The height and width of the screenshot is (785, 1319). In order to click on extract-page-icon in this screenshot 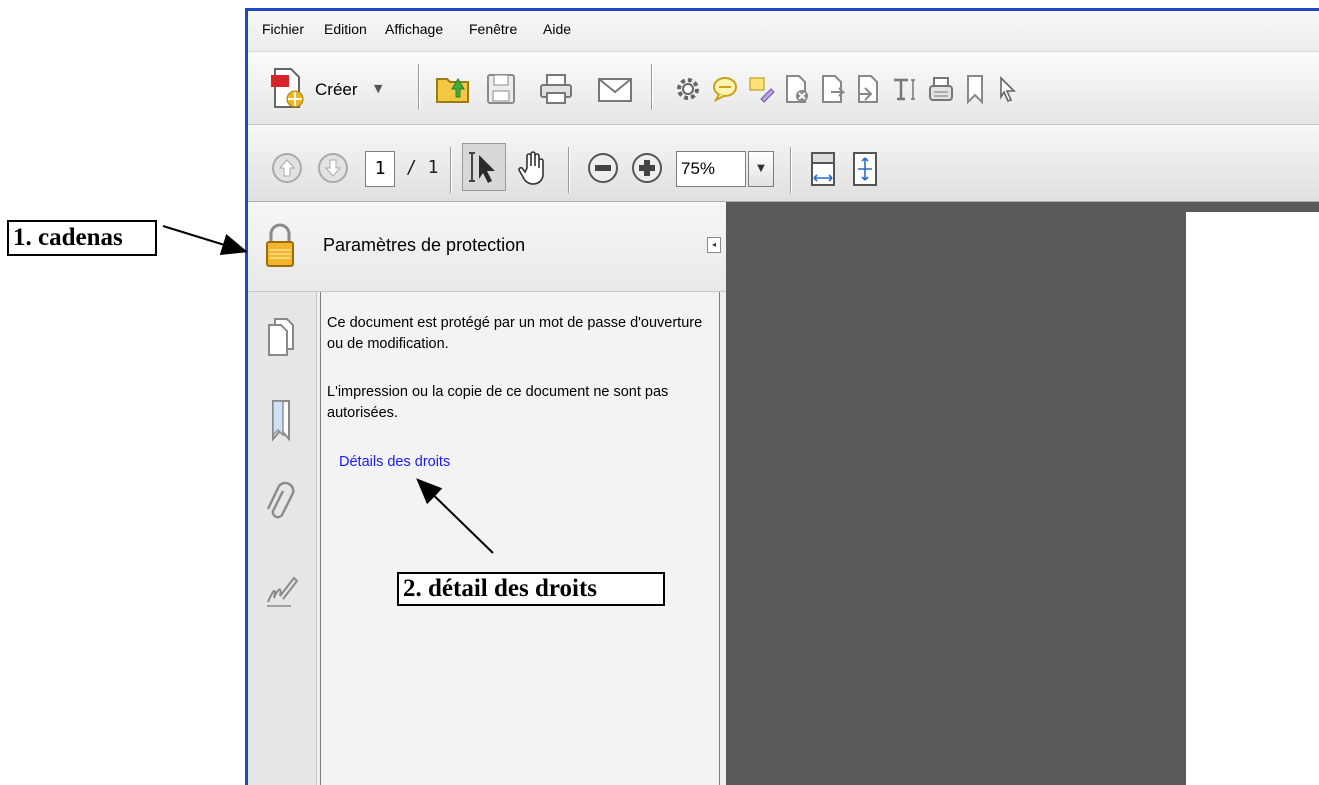, I will do `click(833, 89)`.